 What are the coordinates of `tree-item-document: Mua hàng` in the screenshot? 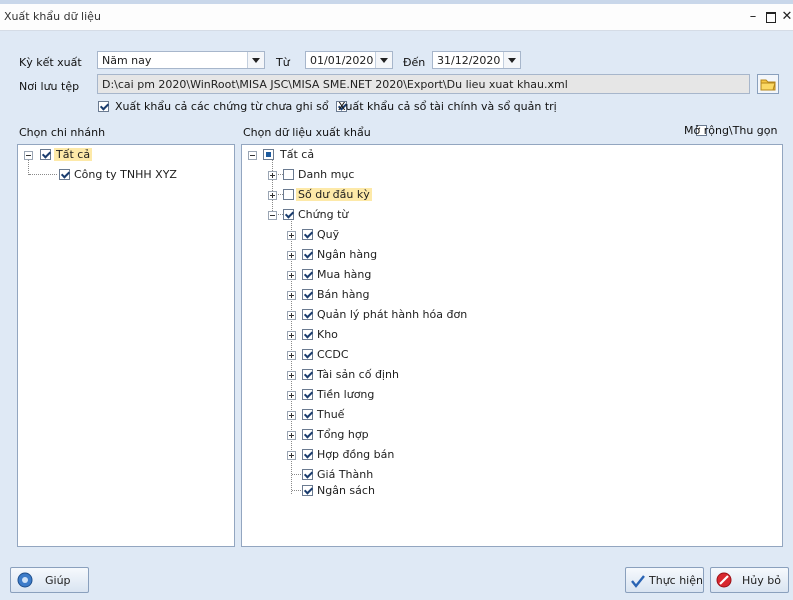 It's located at (392, 275).